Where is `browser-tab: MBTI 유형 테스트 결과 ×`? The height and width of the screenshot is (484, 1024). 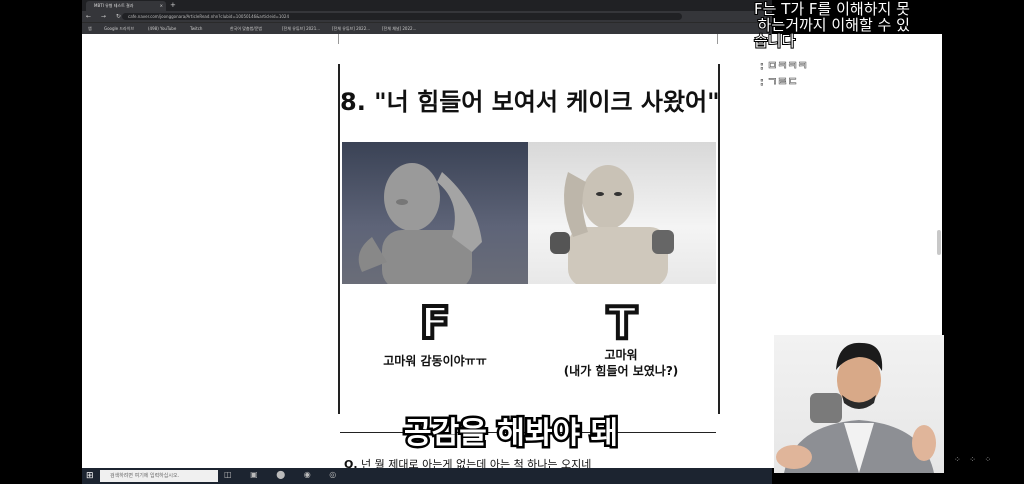 browser-tab: MBTI 유형 테스트 결과 × is located at coordinates (126, 6).